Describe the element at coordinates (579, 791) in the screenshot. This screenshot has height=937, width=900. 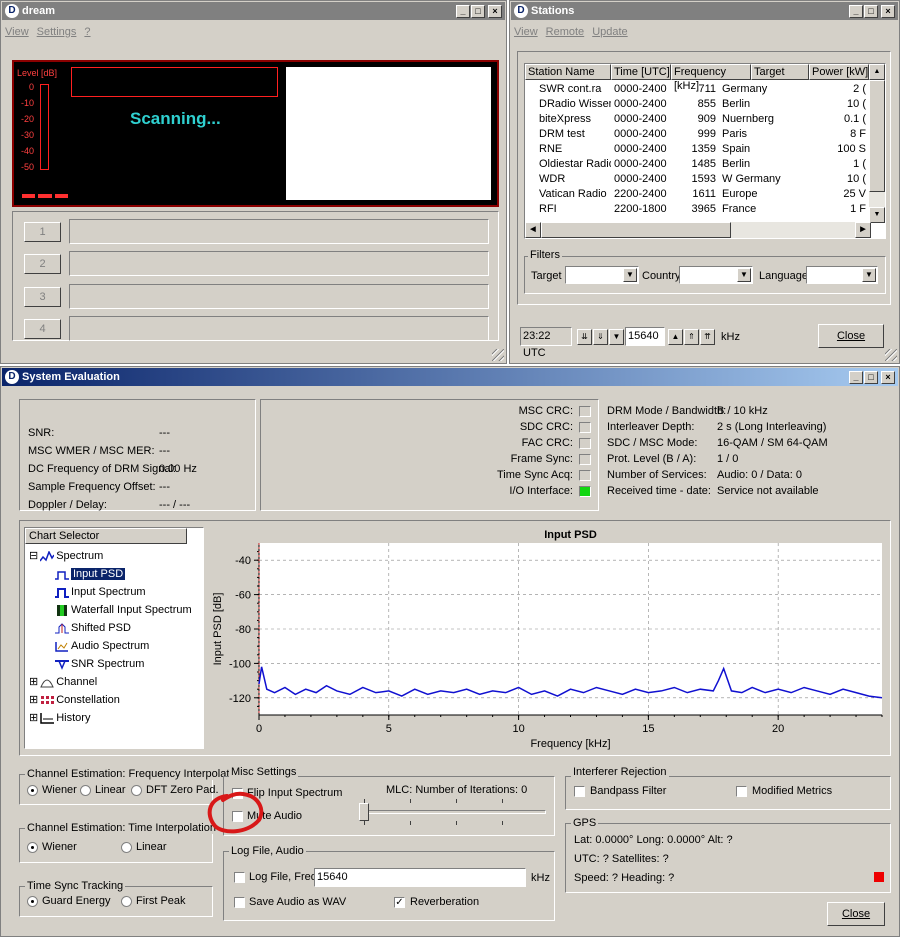
I see `bandpass-filter-checkbox` at that location.